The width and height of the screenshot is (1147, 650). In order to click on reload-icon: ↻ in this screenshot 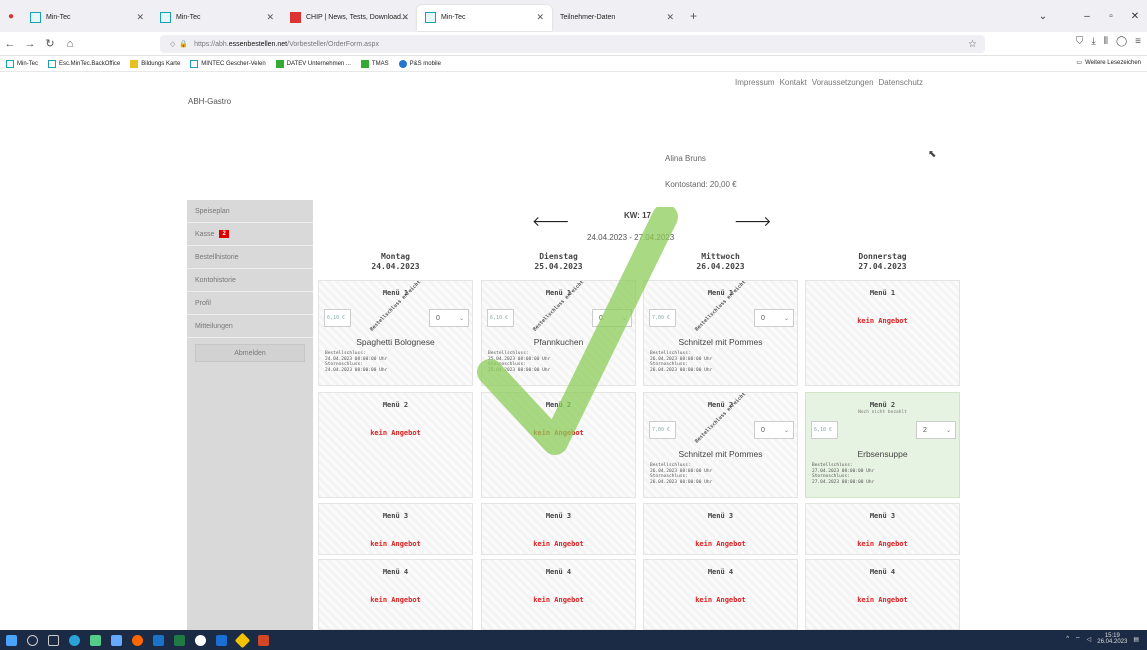, I will do `click(50, 43)`.